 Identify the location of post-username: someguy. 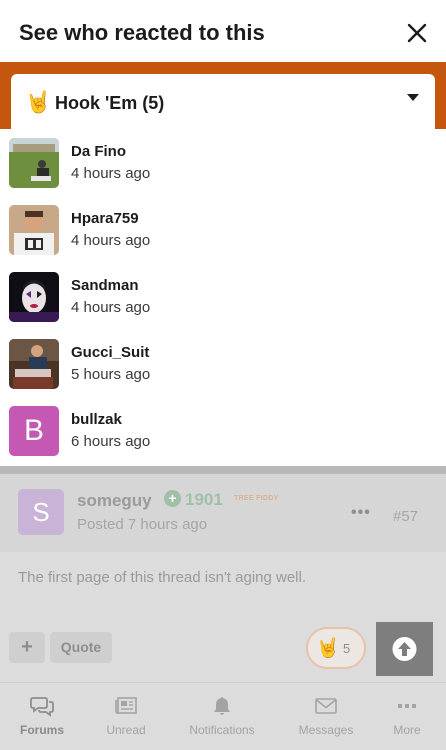
(114, 501).